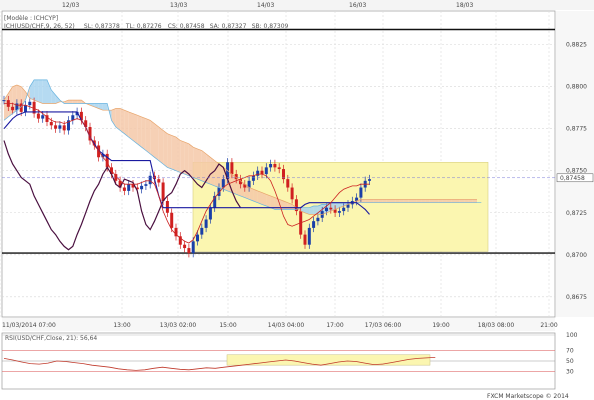 The height and width of the screenshot is (400, 594). What do you see at coordinates (265, 5) in the screenshot?
I see `date-label-2: 14/03` at bounding box center [265, 5].